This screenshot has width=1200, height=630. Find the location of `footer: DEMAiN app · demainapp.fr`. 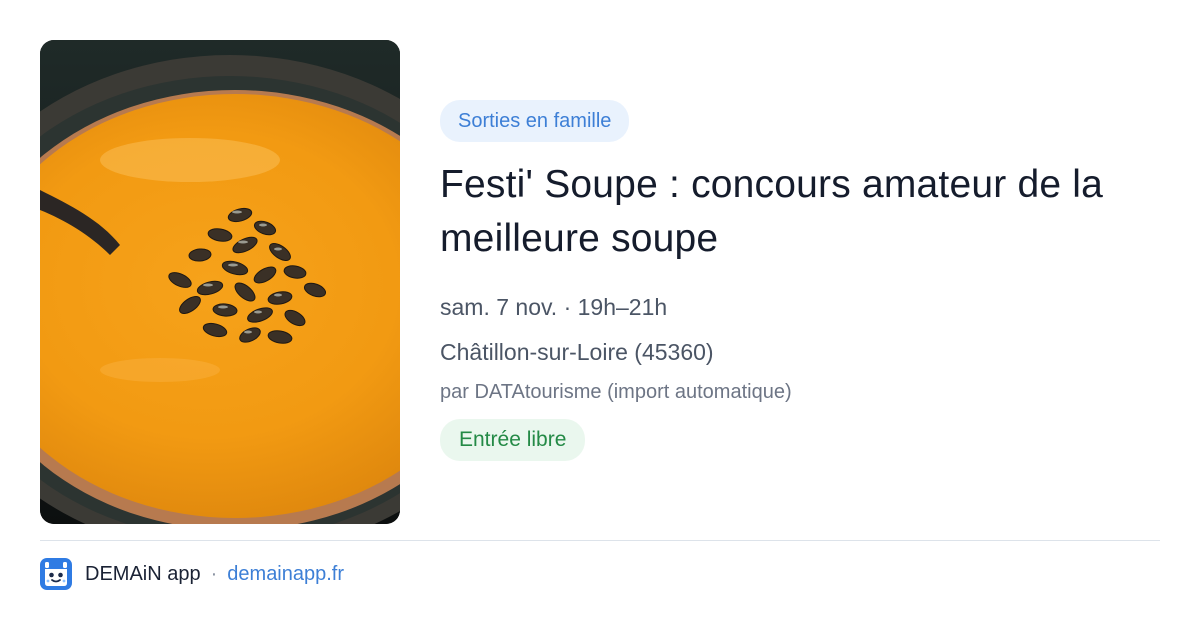

footer: DEMAiN app · demainapp.fr is located at coordinates (192, 574).